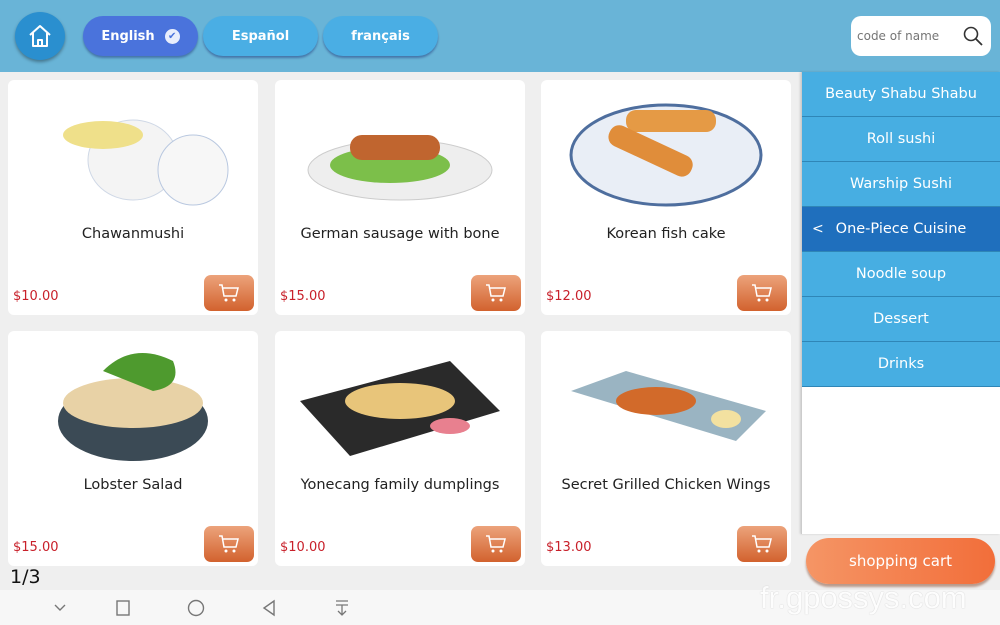 The image size is (1000, 625). What do you see at coordinates (666, 485) in the screenshot?
I see `product-name: Secret Grilled Chicken Wings` at bounding box center [666, 485].